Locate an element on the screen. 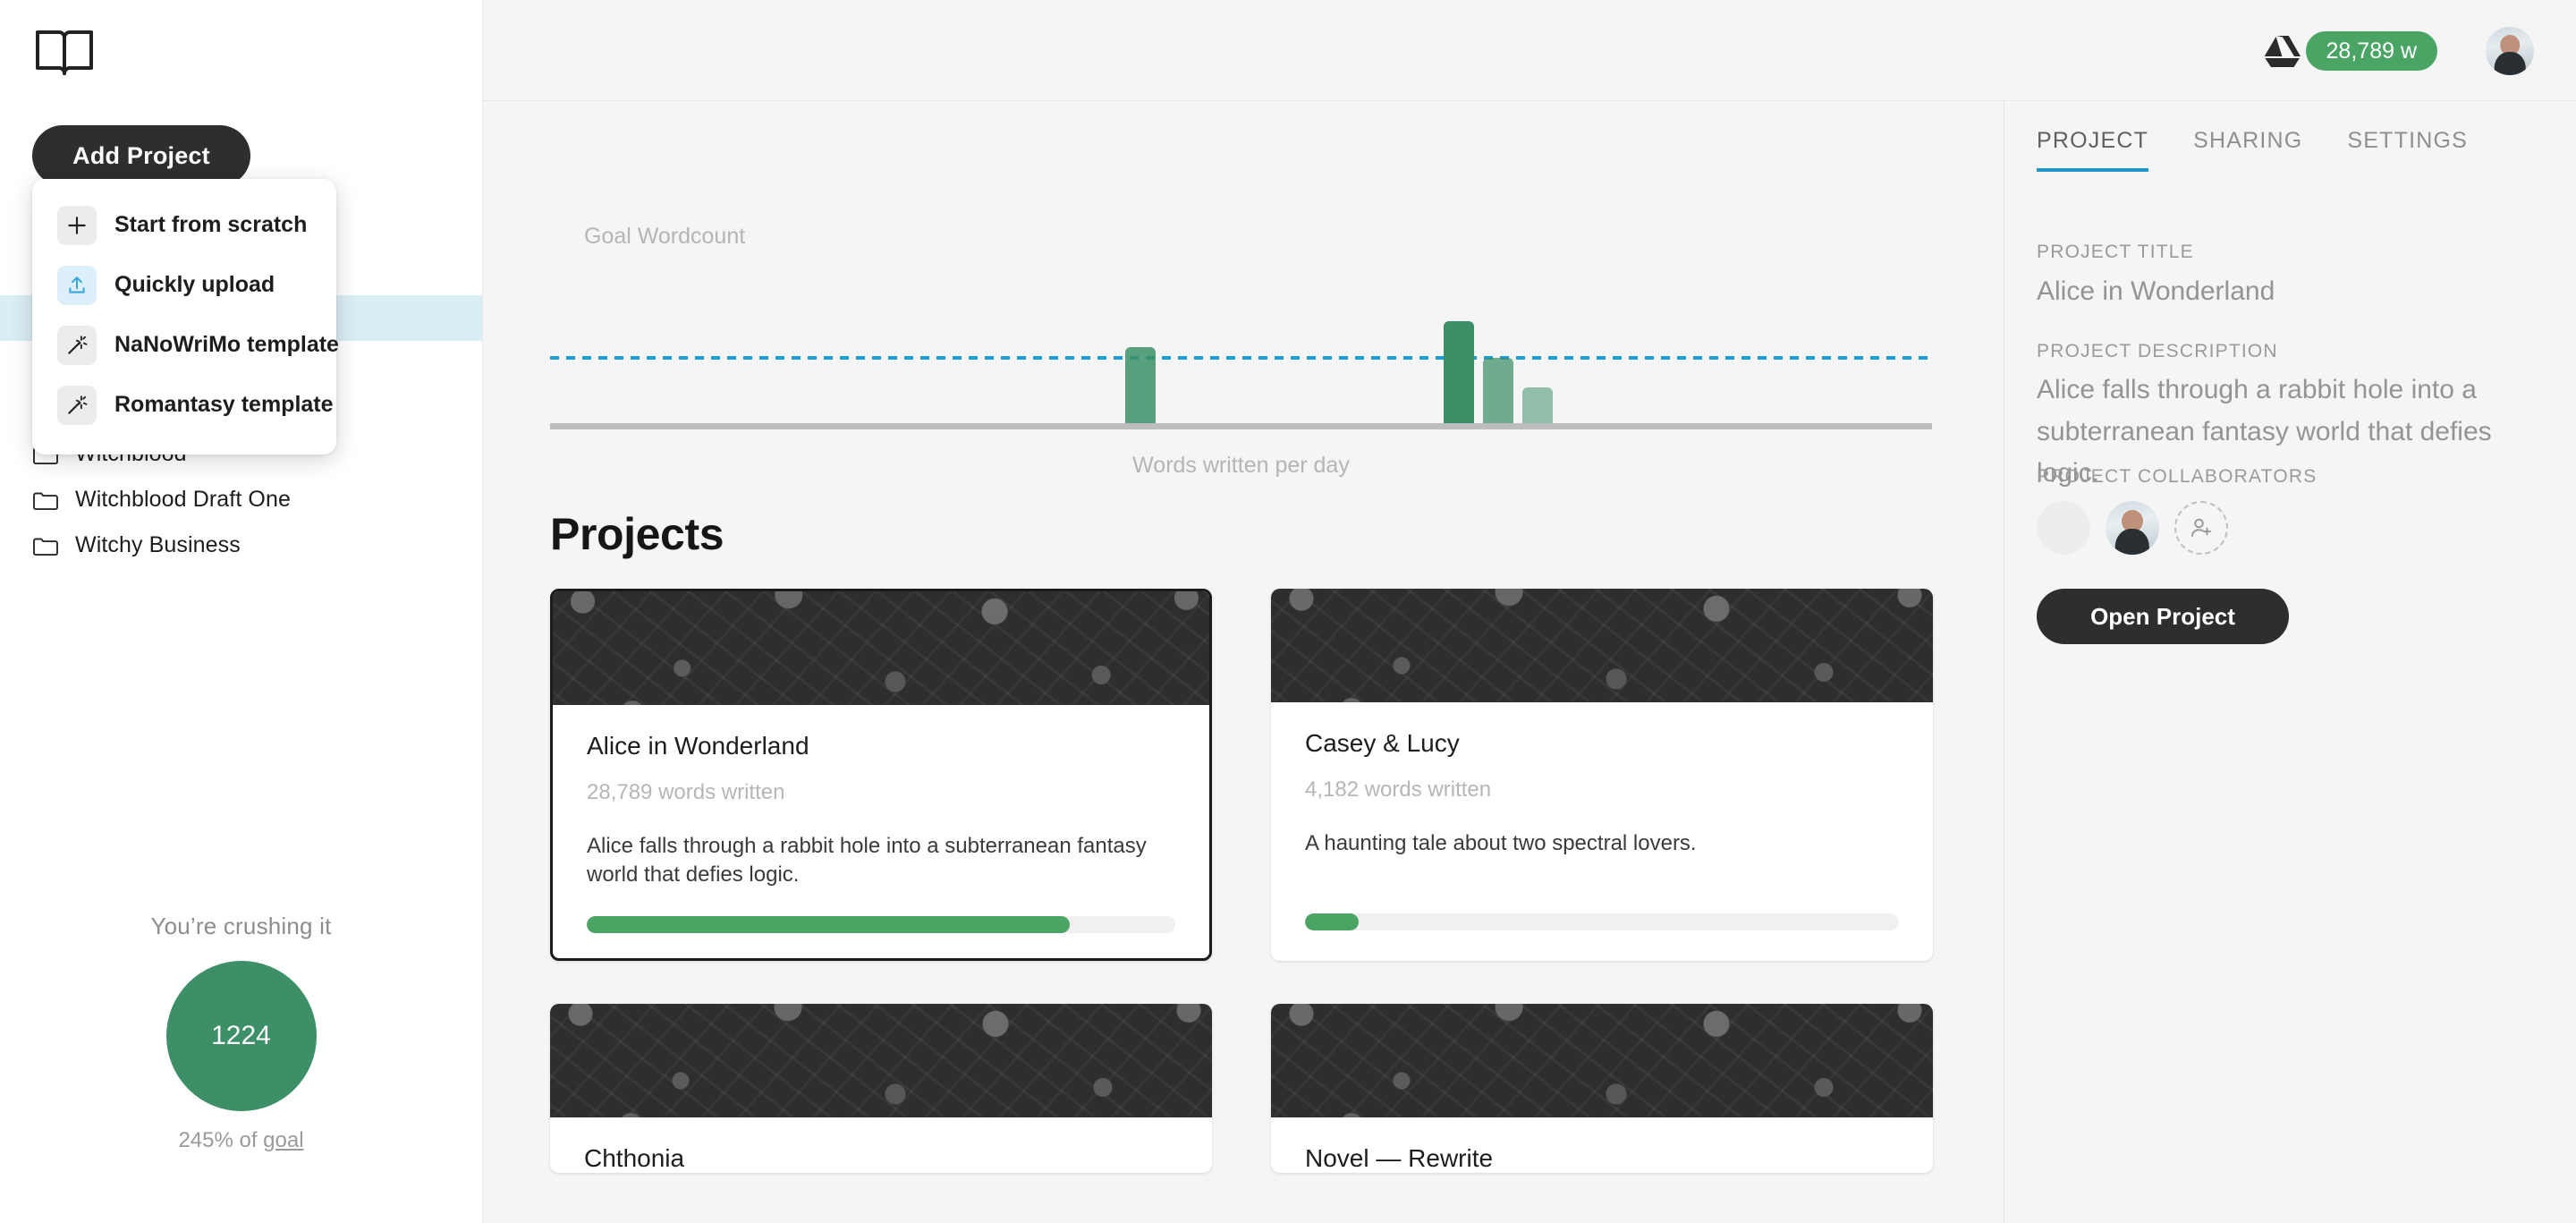 Image resolution: width=2576 pixels, height=1223 pixels. add-menu-item: Start from scratch is located at coordinates (184, 225).